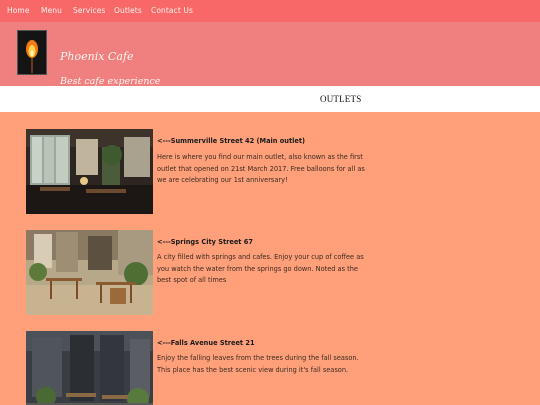 This screenshot has width=540, height=405. What do you see at coordinates (89, 10) in the screenshot?
I see `nav-services-link: Services` at bounding box center [89, 10].